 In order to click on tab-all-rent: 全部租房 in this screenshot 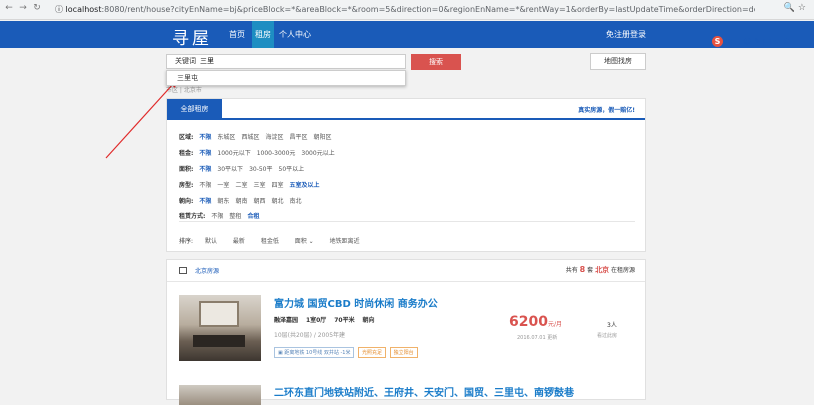, I will do `click(194, 109)`.